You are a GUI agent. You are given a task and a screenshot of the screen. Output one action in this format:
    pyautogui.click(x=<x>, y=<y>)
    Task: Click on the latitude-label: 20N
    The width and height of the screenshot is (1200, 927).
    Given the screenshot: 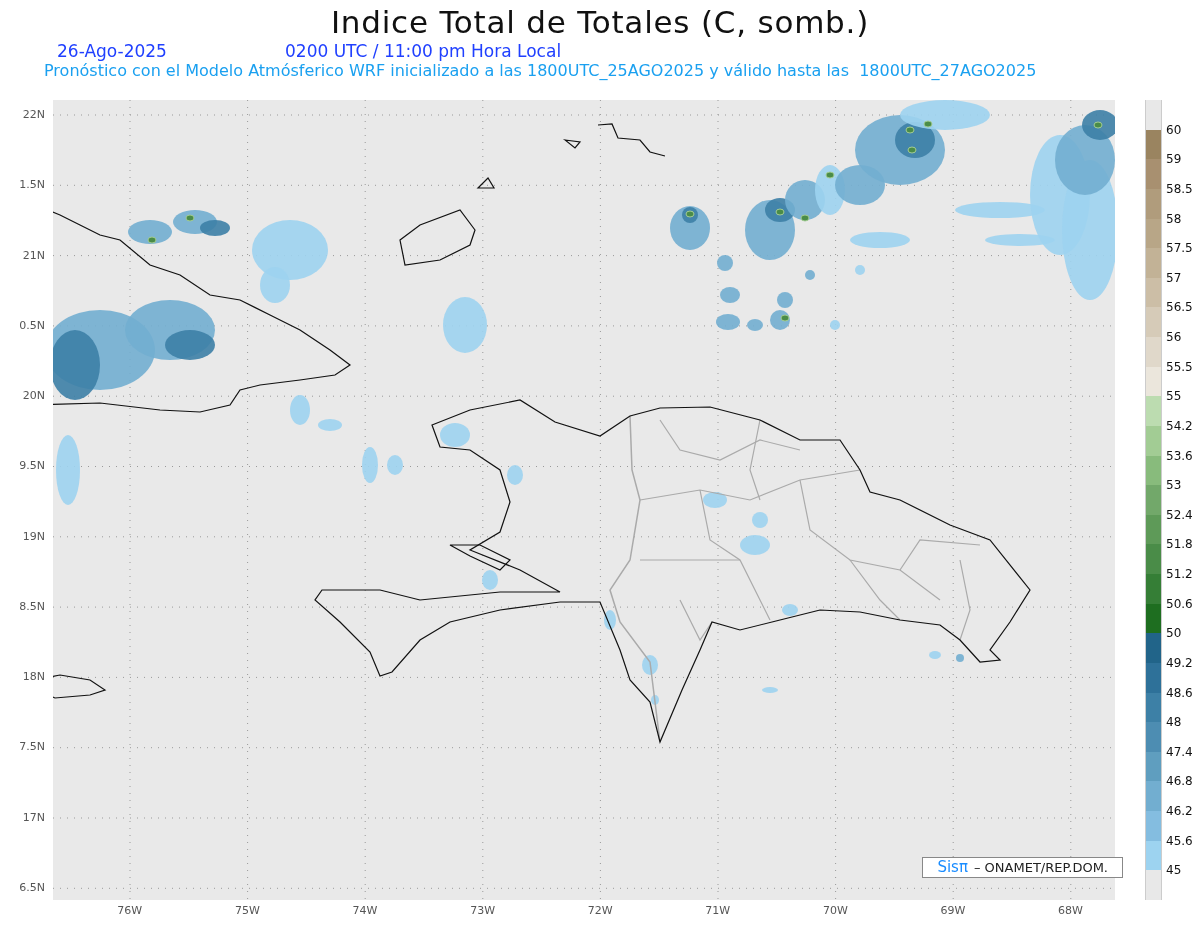 What is the action you would take?
    pyautogui.click(x=33, y=396)
    